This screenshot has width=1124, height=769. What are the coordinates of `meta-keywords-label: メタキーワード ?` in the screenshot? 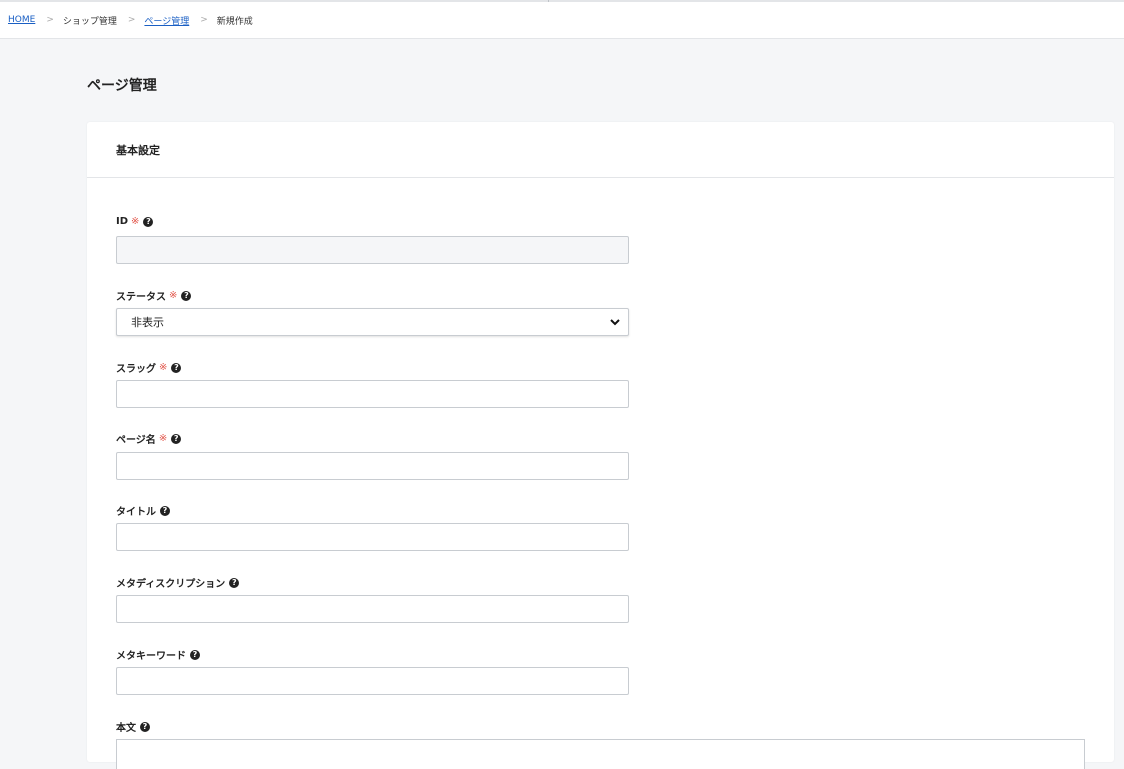 It's located at (158, 654).